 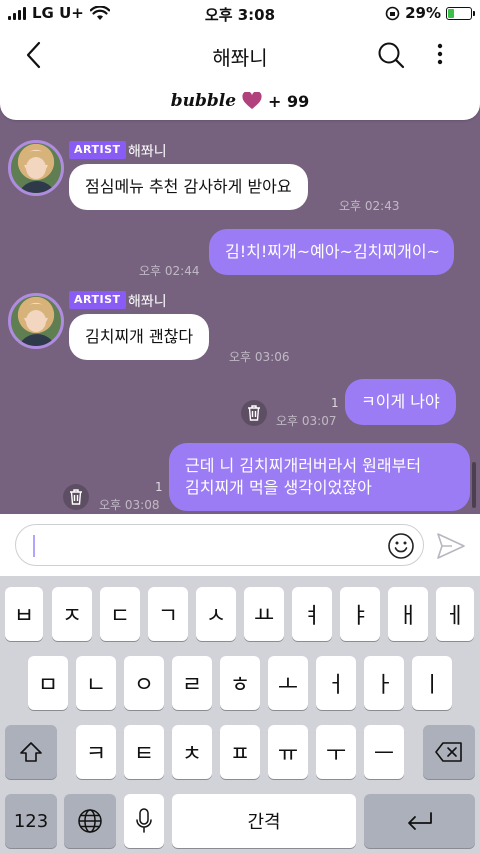 I want to click on key: ㅌ, so click(x=144, y=752).